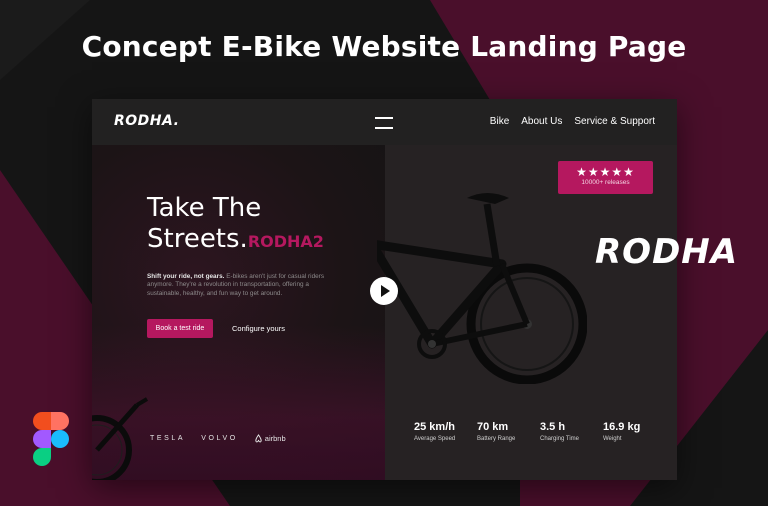 Image resolution: width=768 pixels, height=506 pixels. Describe the element at coordinates (384, 46) in the screenshot. I see `page-heading: Concept E-Bike Website Landing Page` at that location.